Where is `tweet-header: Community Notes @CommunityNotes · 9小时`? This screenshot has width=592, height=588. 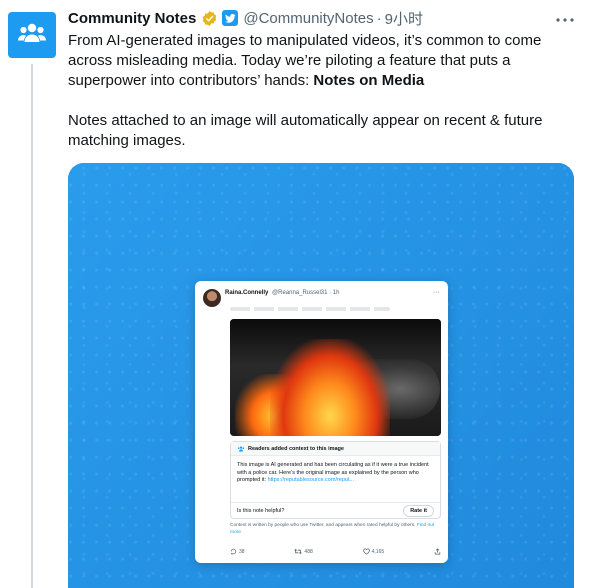
tweet-header: Community Notes @CommunityNotes · 9小时 is located at coordinates (245, 18).